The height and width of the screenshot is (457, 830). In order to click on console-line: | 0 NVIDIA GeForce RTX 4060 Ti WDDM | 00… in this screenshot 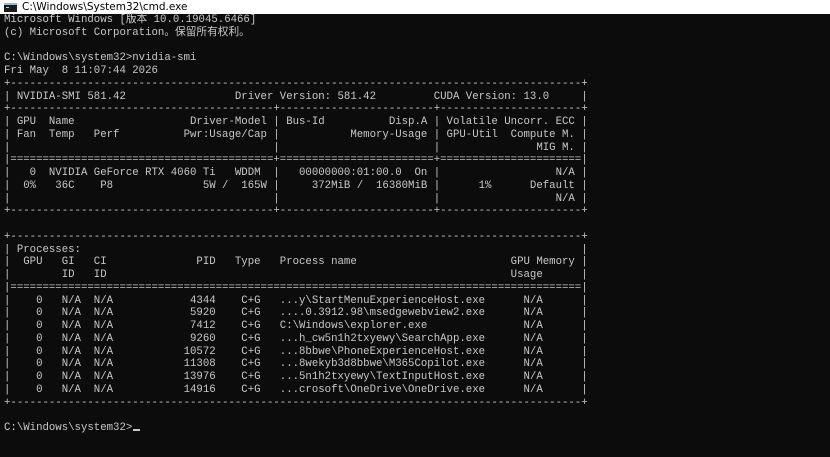, I will do `click(296, 173)`.